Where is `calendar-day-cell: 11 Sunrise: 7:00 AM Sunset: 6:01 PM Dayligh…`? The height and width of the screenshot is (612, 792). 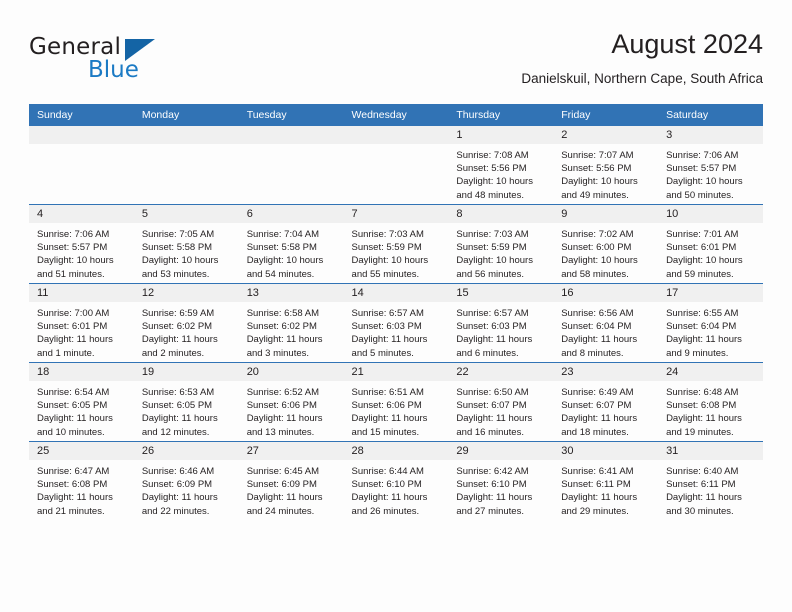 calendar-day-cell: 11 Sunrise: 7:00 AM Sunset: 6:01 PM Dayligh… is located at coordinates (81, 323).